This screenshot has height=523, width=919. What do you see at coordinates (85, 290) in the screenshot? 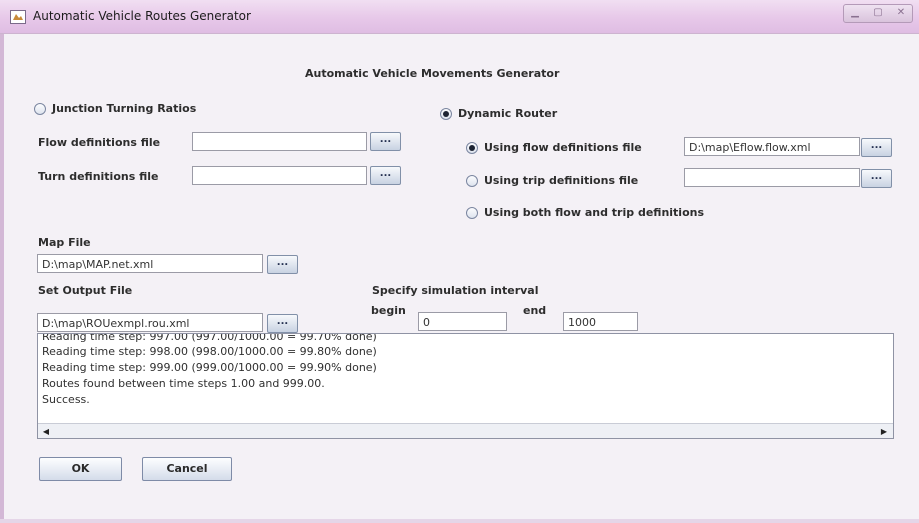
I see `output-file-label: Set Output File` at bounding box center [85, 290].